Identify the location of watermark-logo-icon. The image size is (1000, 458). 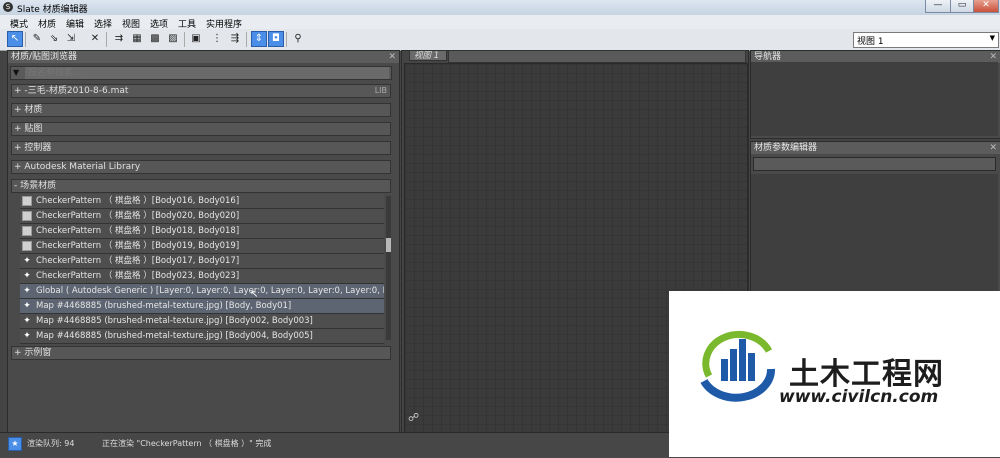
(738, 366).